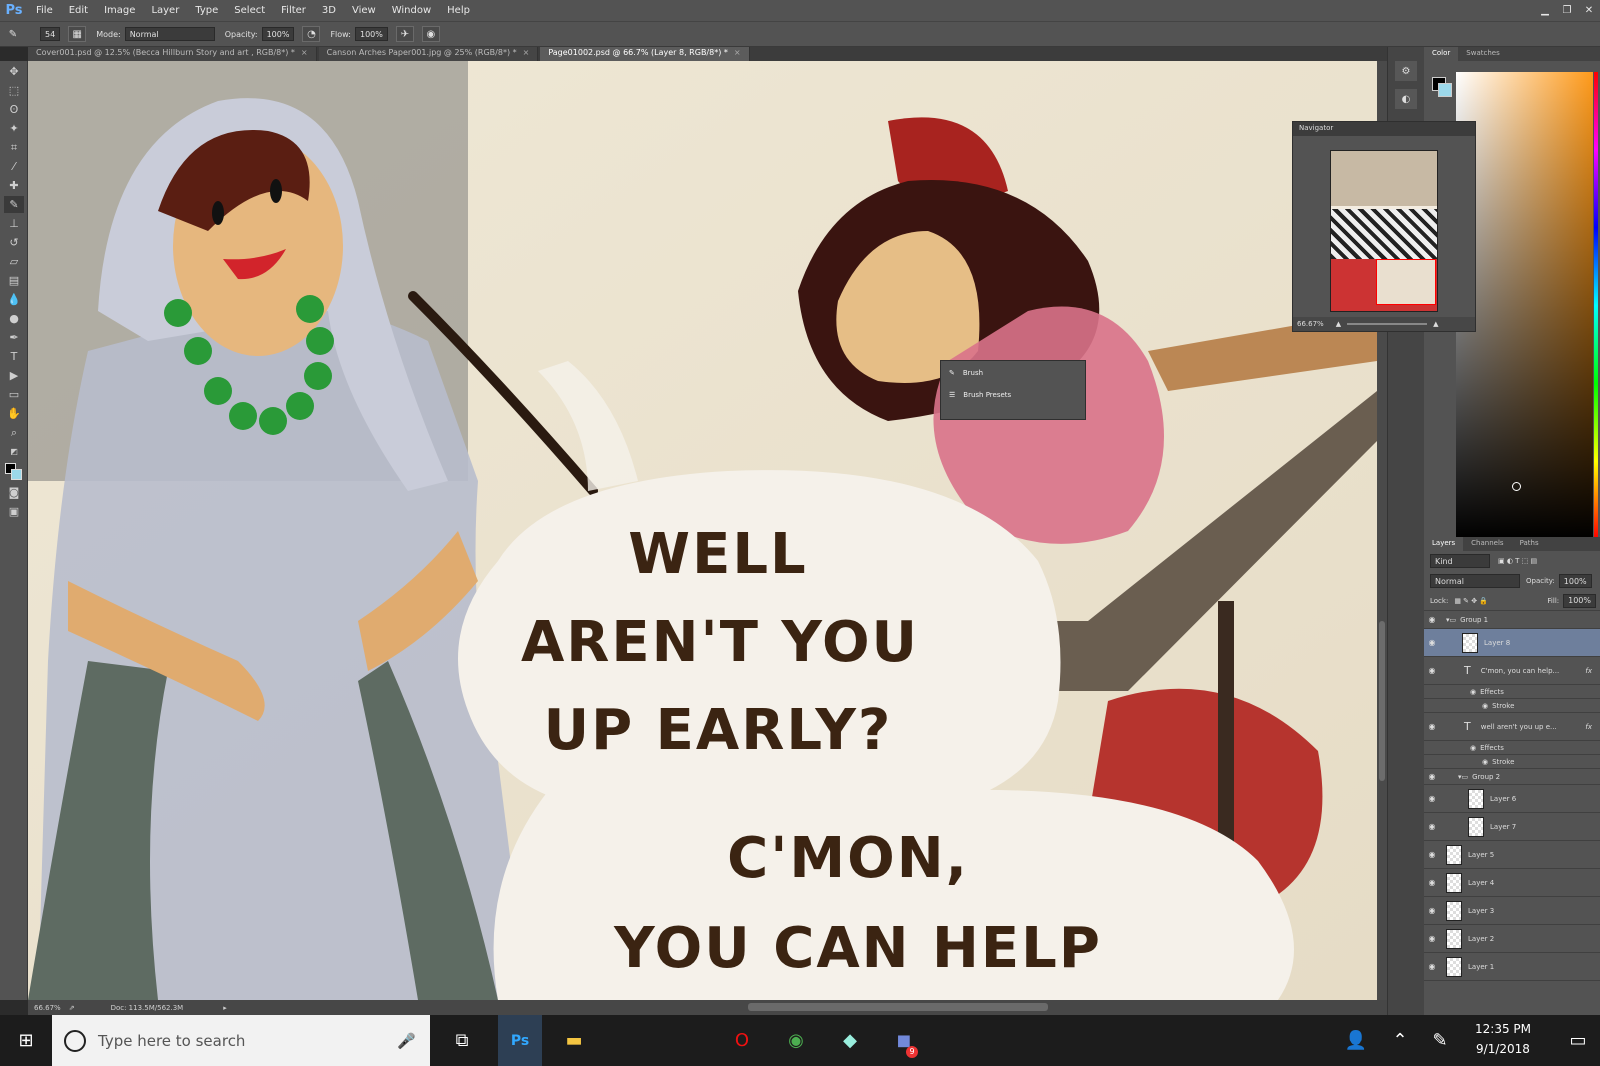 Image resolution: width=1600 pixels, height=1066 pixels. I want to click on export-icon: ⇗, so click(72, 1008).